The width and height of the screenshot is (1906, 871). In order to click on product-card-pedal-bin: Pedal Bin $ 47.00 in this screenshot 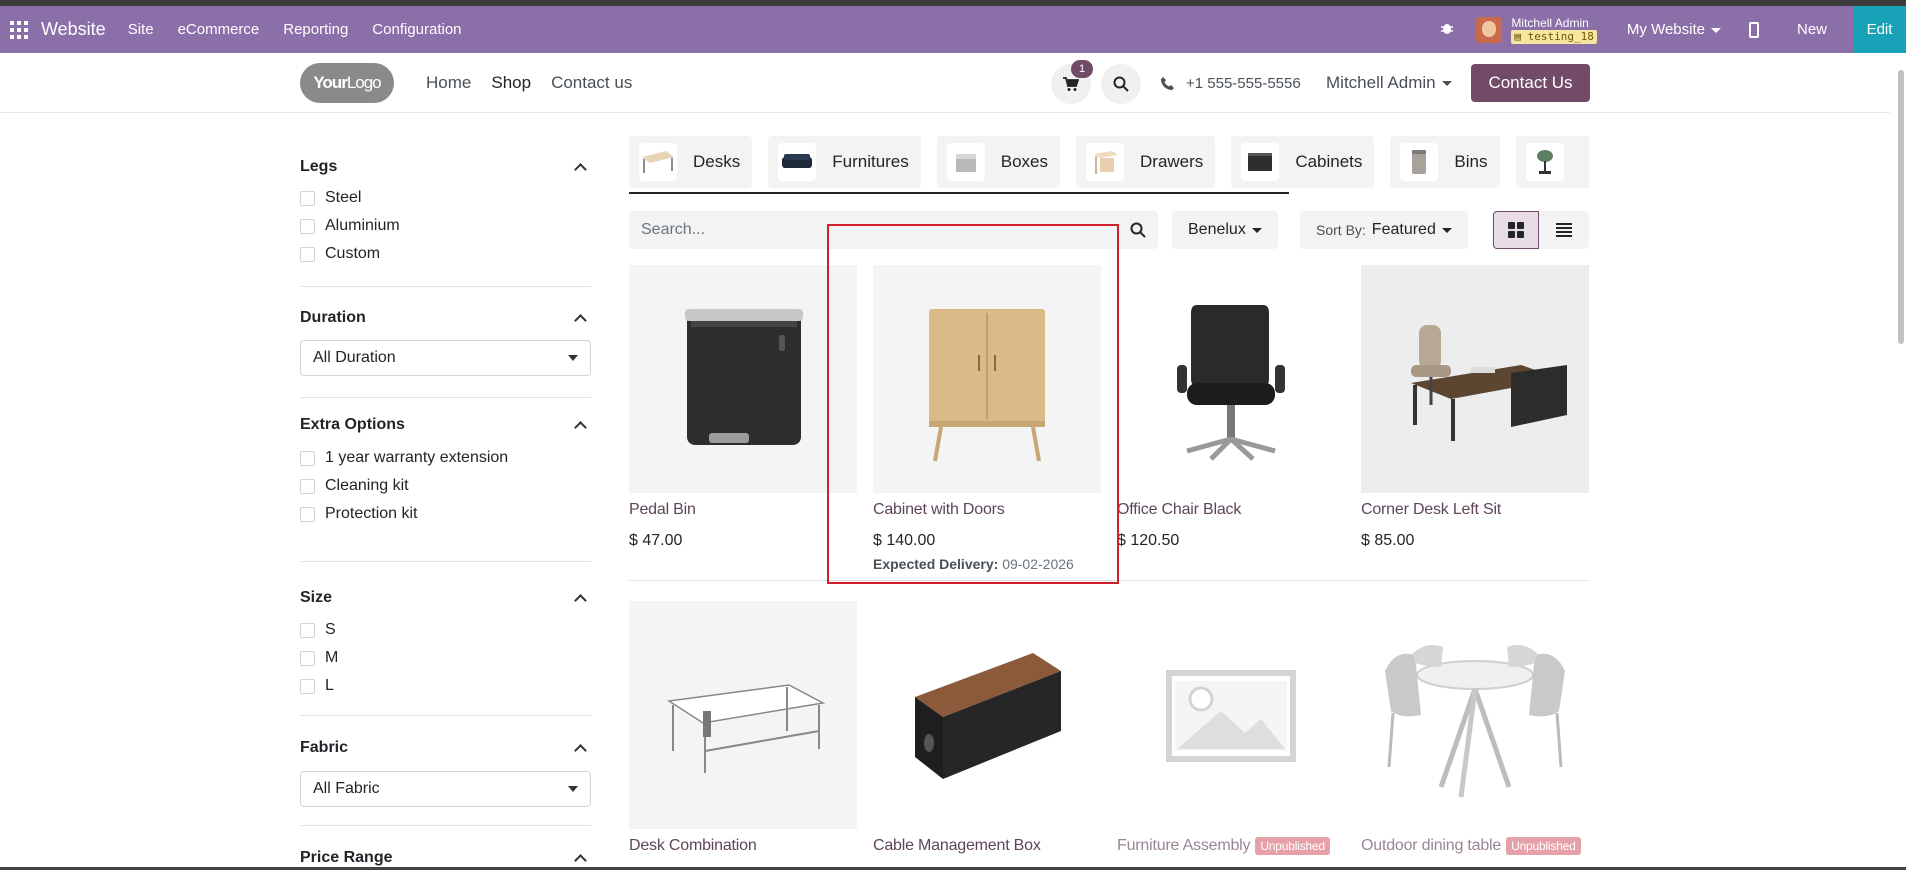, I will do `click(743, 407)`.